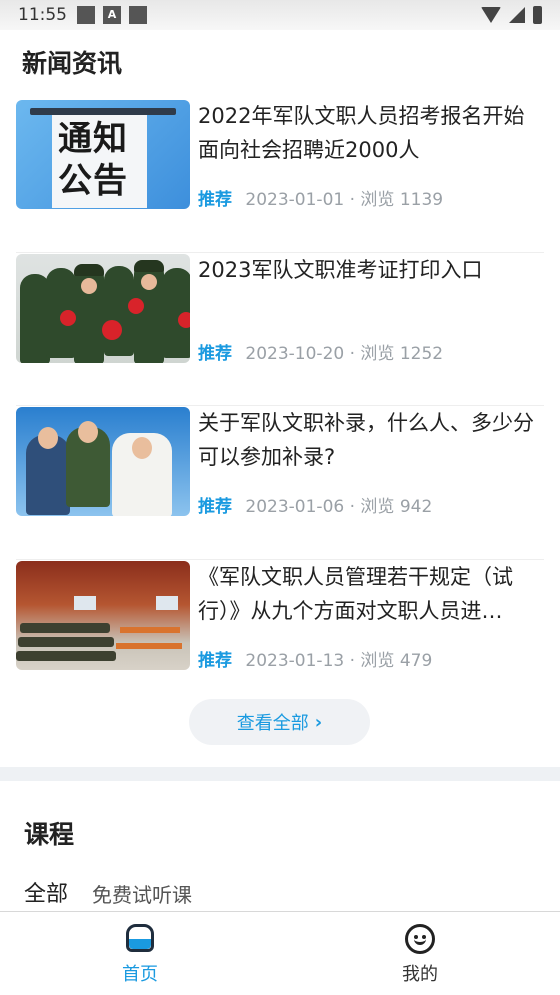  Describe the element at coordinates (420, 974) in the screenshot. I see `nav-label-mine: 我的` at that location.